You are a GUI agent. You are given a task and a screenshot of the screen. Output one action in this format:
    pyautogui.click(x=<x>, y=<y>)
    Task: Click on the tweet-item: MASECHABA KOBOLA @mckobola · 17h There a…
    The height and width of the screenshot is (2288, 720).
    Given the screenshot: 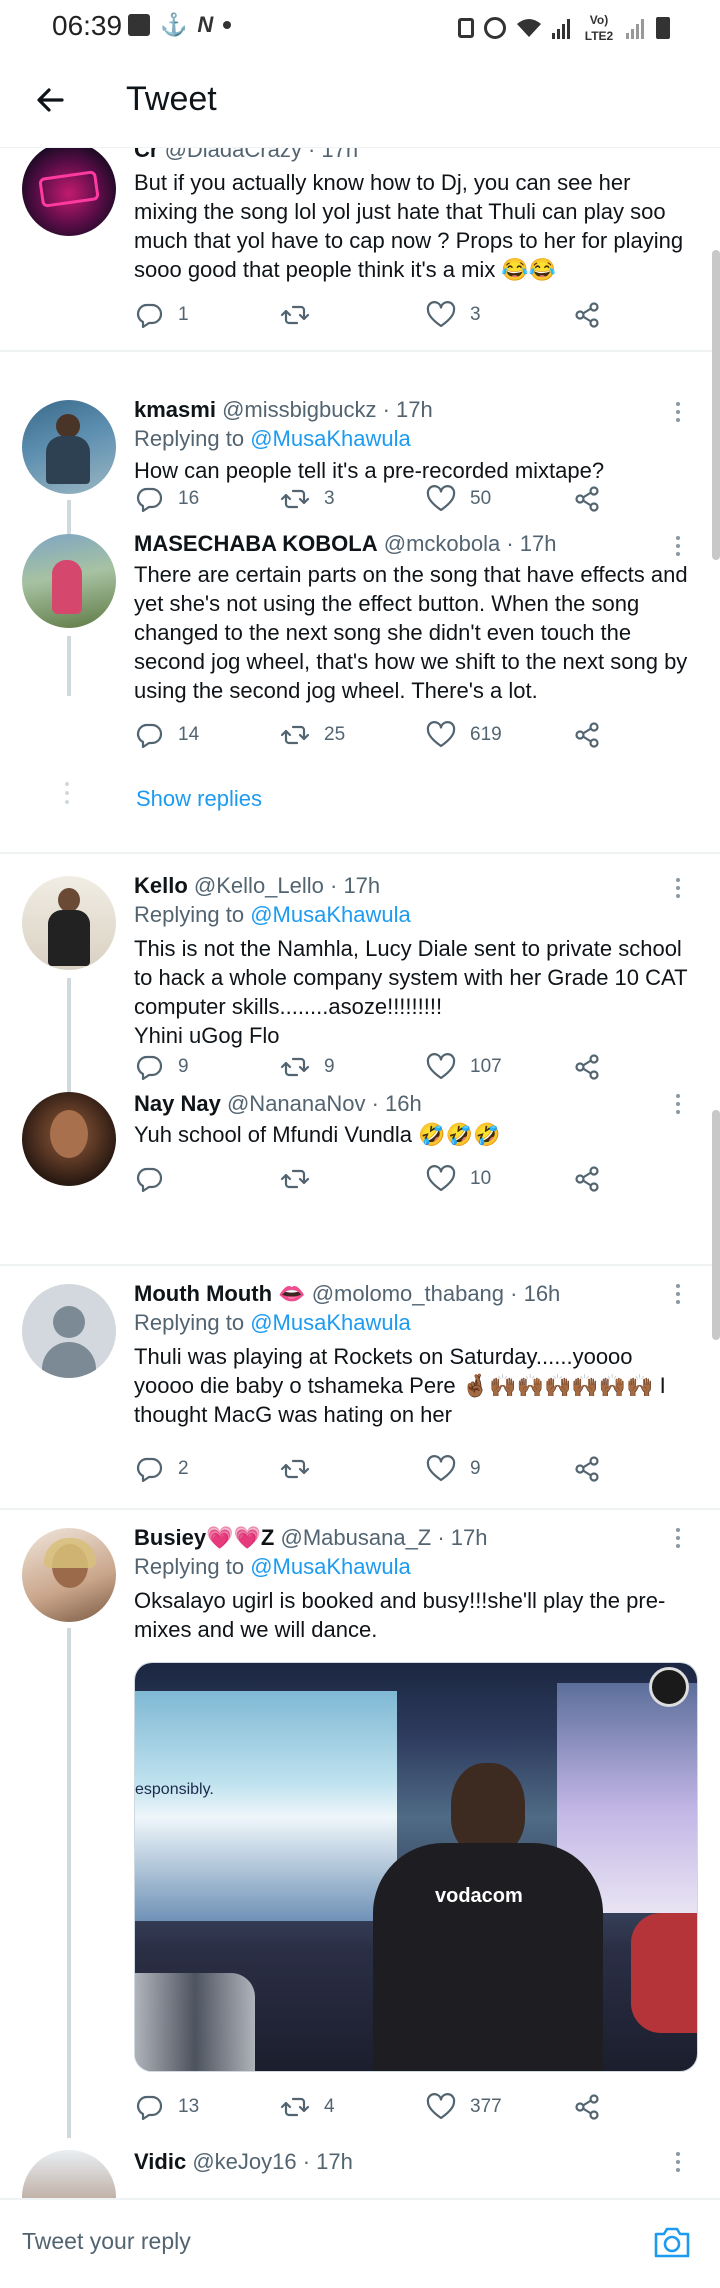 What is the action you would take?
    pyautogui.click(x=360, y=675)
    